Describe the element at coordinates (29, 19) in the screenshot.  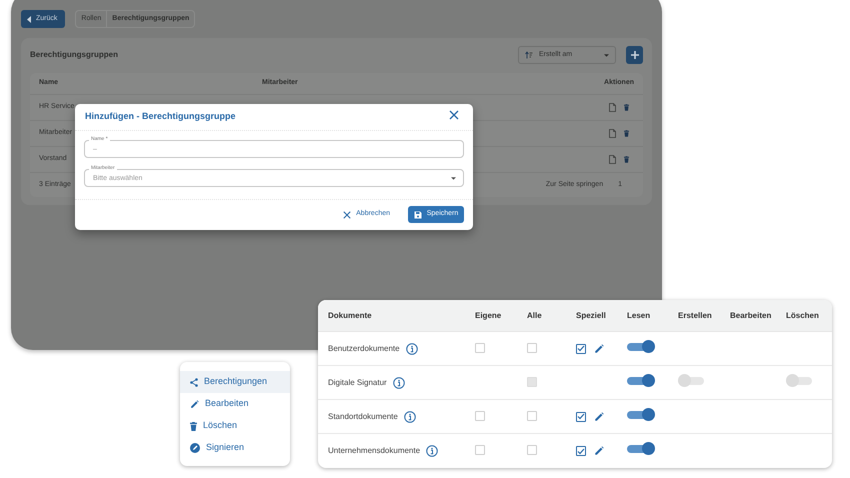
I see `caret-left-icon` at that location.